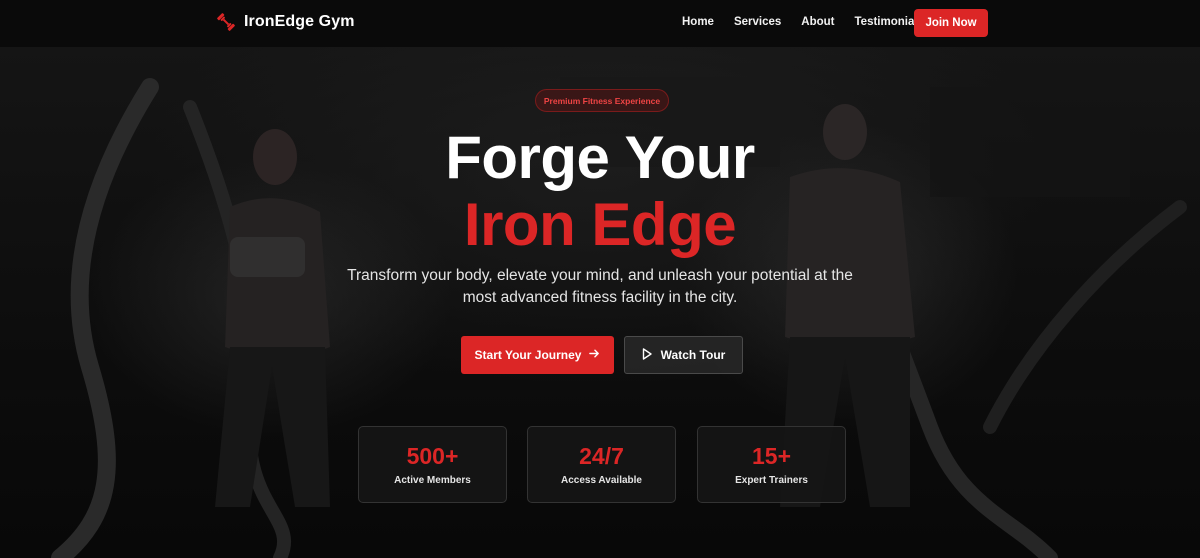  Describe the element at coordinates (432, 480) in the screenshot. I see `stat-label: Active Members` at that location.